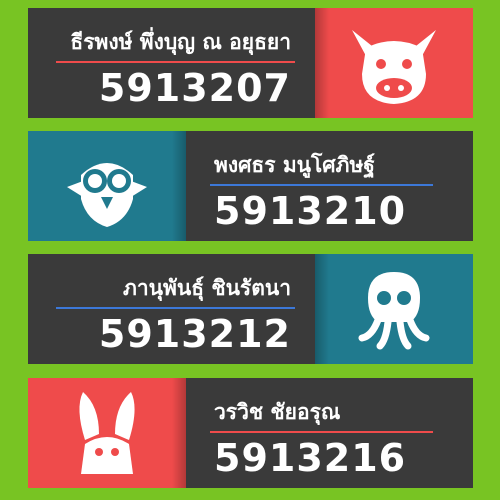 The height and width of the screenshot is (500, 500). I want to click on card-info: ธีรพงษ์ พึ่งบุญ ณ อยุธยา 5913207, so click(171, 63).